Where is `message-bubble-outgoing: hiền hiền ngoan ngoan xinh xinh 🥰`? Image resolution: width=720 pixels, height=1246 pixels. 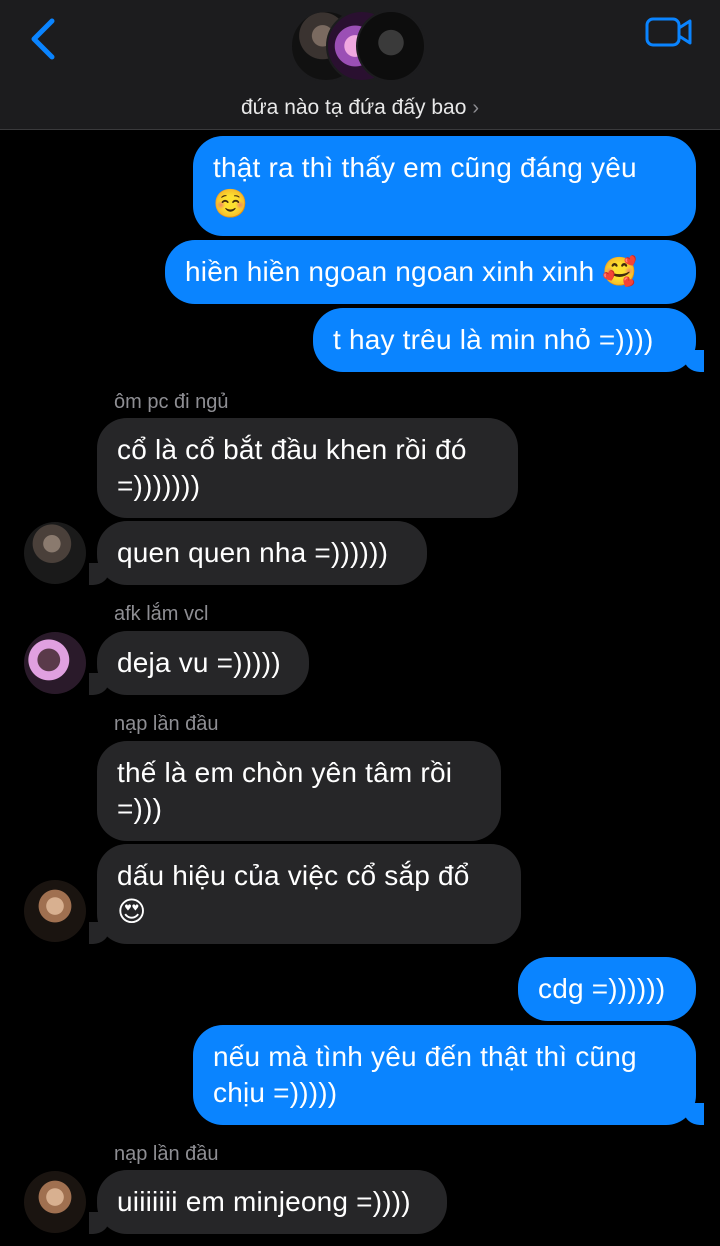
message-bubble-outgoing: hiền hiền ngoan ngoan xinh xinh 🥰 is located at coordinates (430, 272).